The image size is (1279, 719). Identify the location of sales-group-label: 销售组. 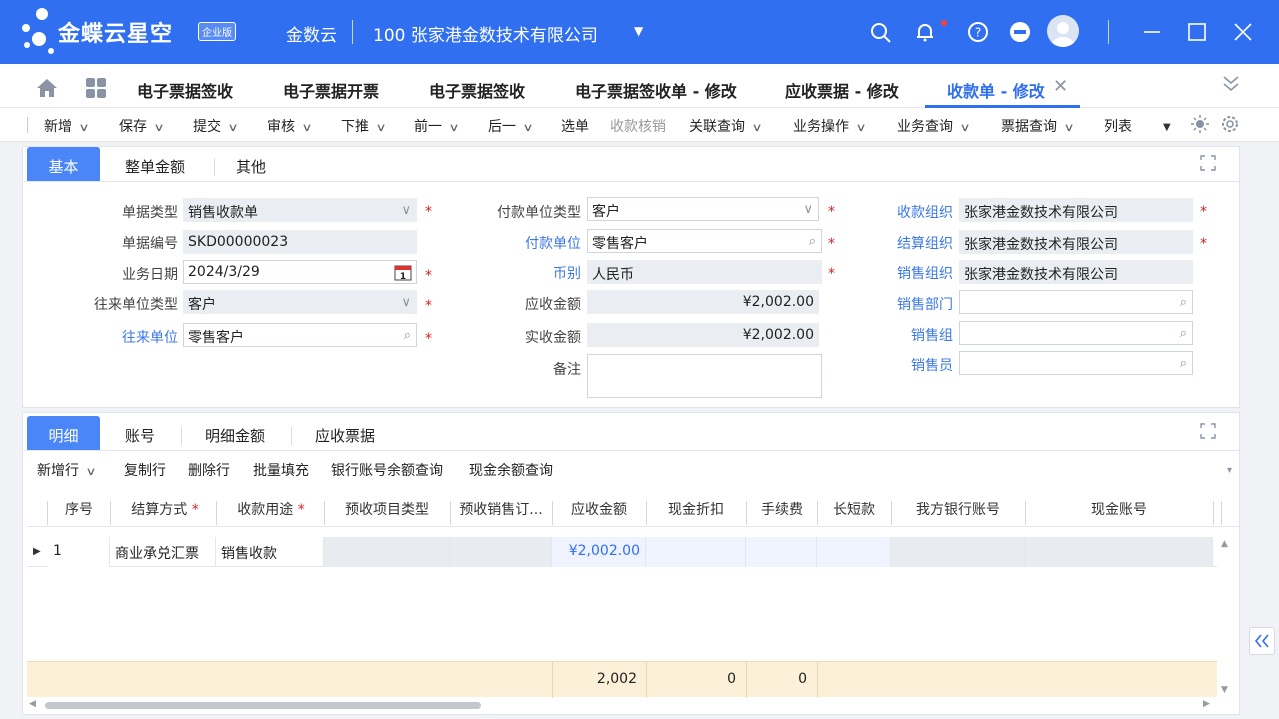
(908, 335).